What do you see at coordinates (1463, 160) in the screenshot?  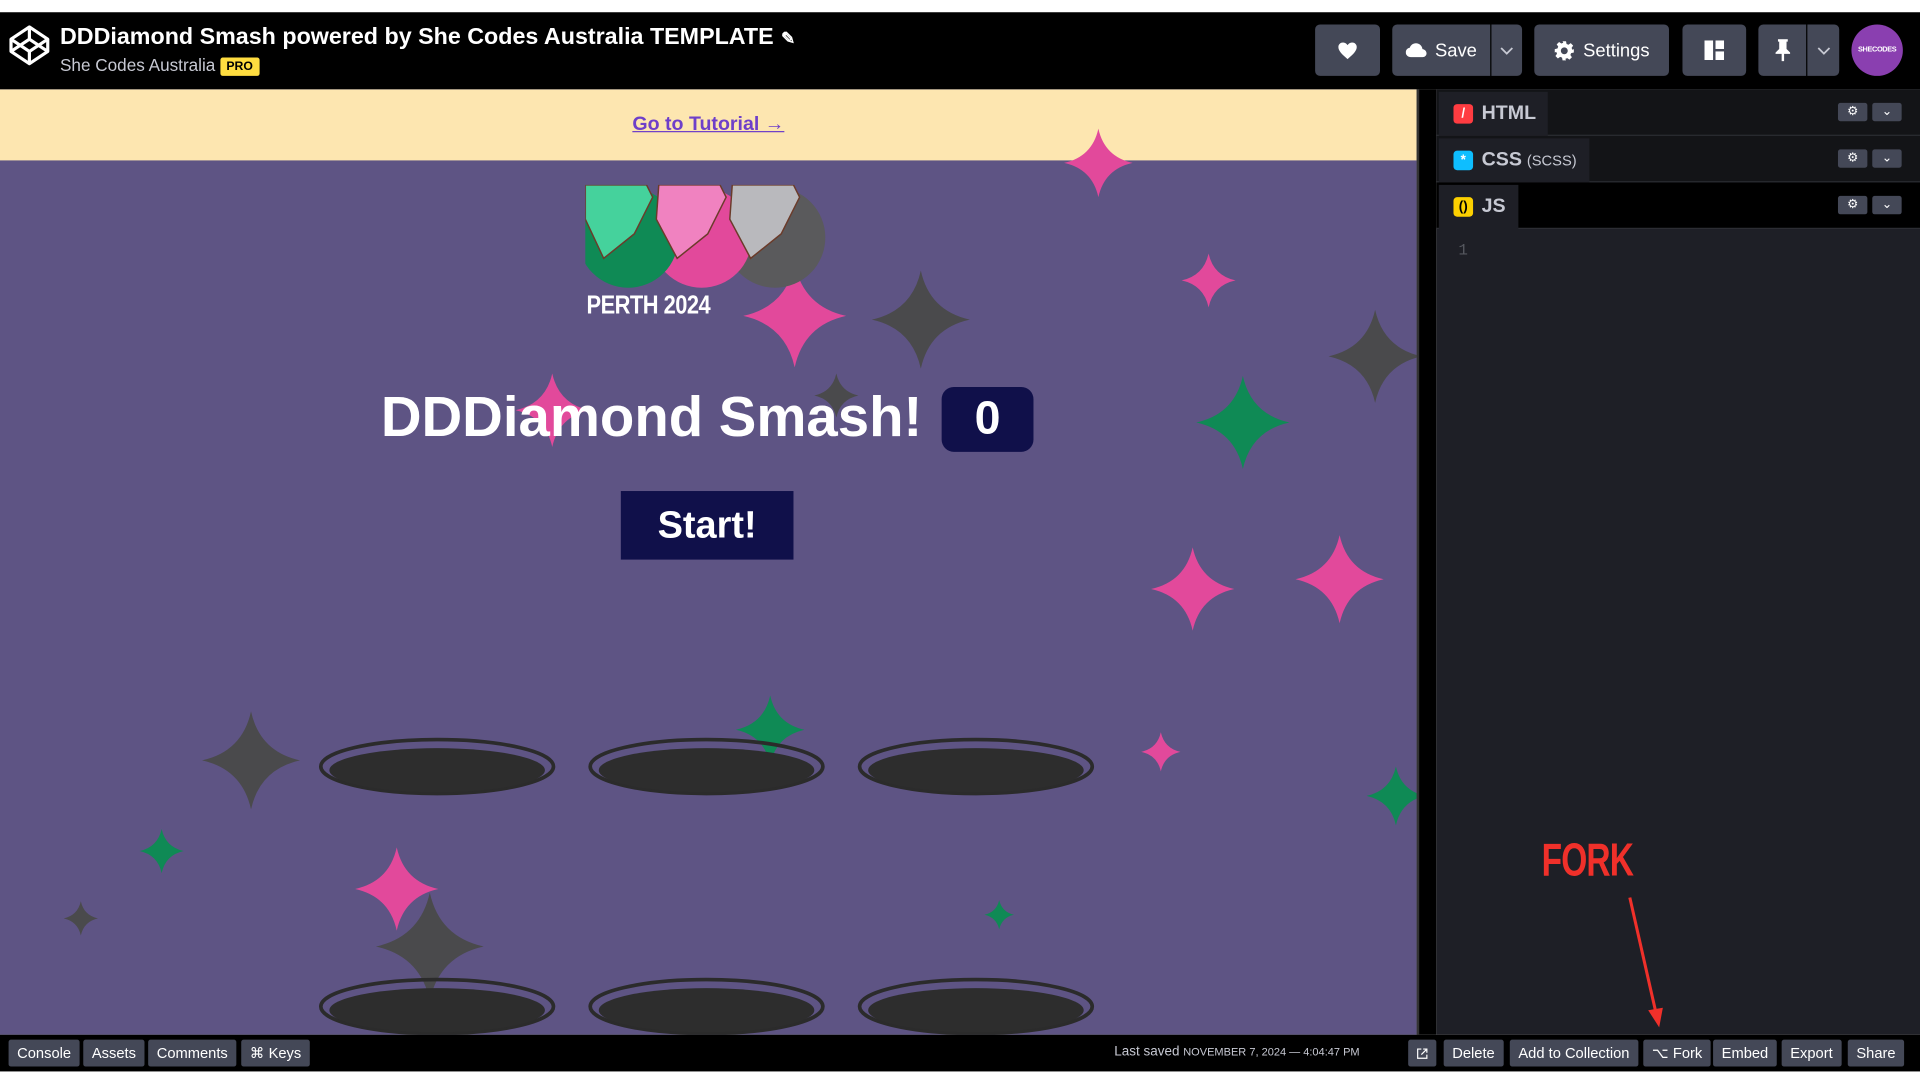 I see `css-icon: *` at bounding box center [1463, 160].